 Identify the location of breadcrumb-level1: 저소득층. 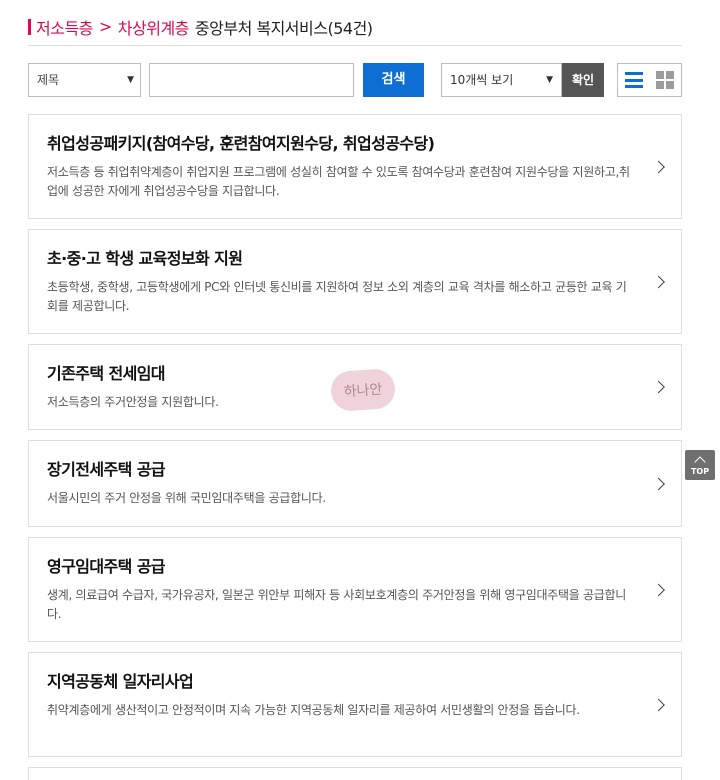
(64, 27).